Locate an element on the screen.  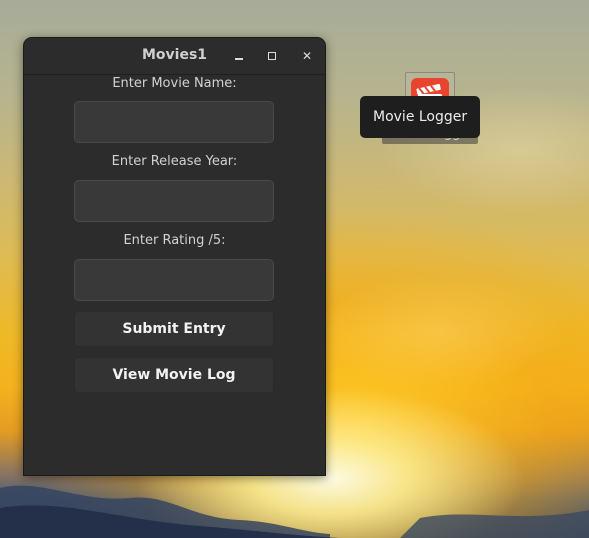
maximize-button is located at coordinates (272, 56).